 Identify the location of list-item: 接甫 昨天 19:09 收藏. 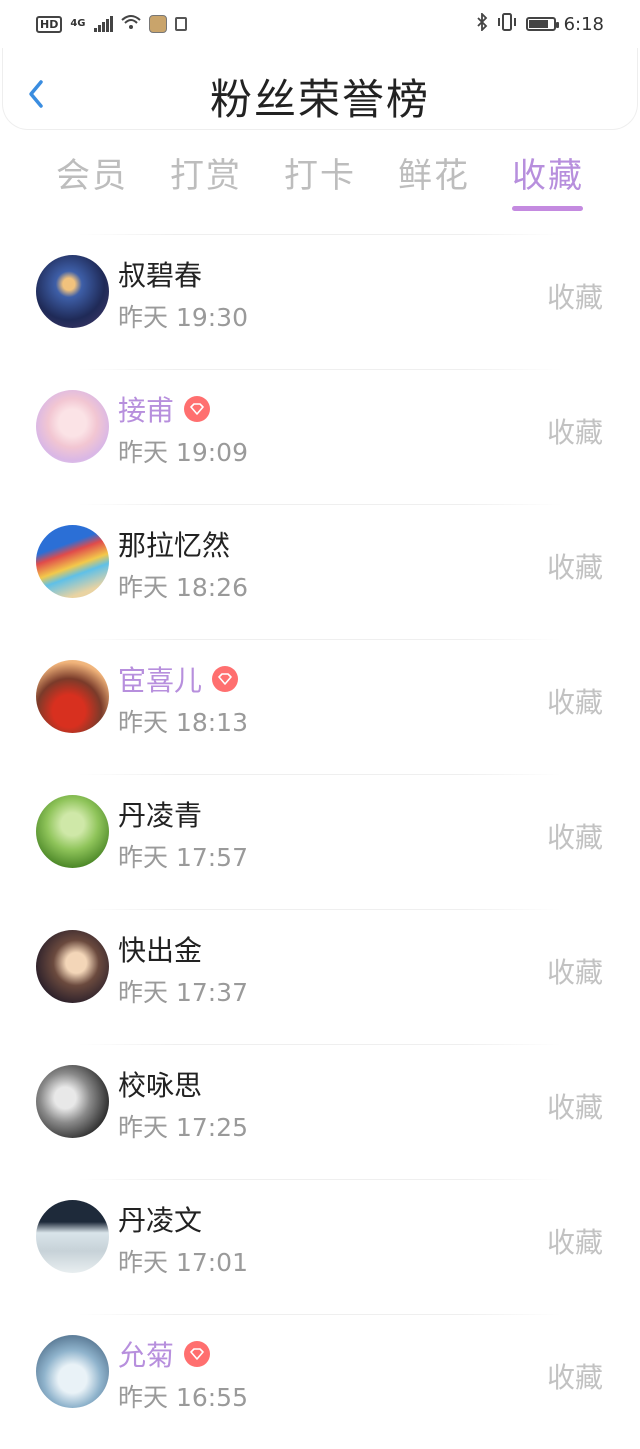
(320, 436).